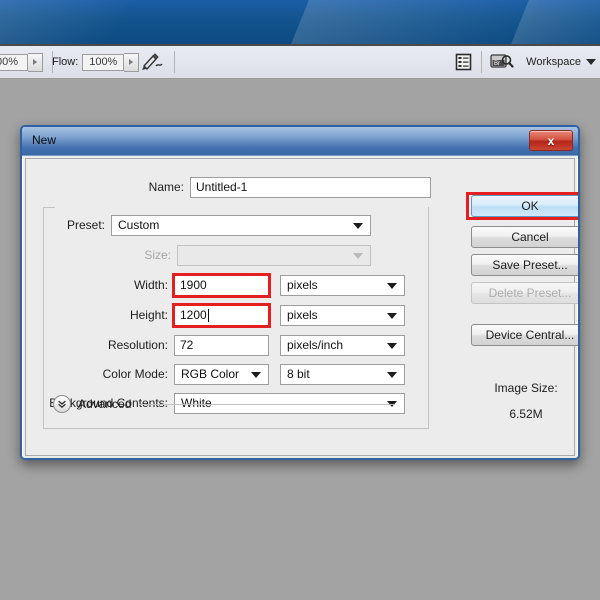  I want to click on name-label: Name:, so click(166, 187).